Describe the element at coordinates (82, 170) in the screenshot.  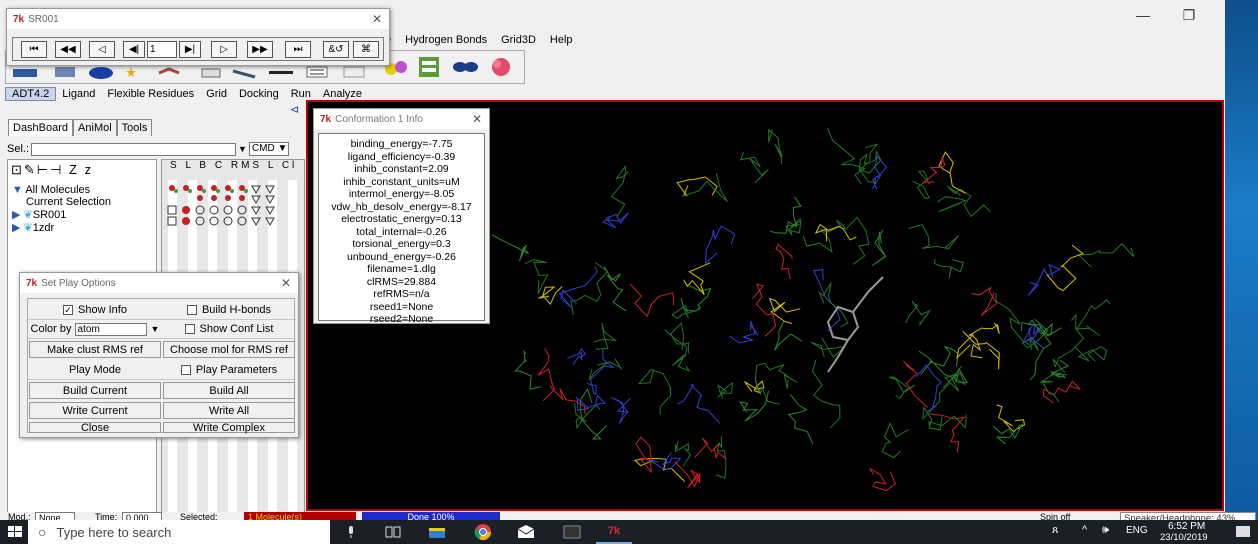
I see `tree-tools-icons: ⊡✎⊢⊣ Z z` at that location.